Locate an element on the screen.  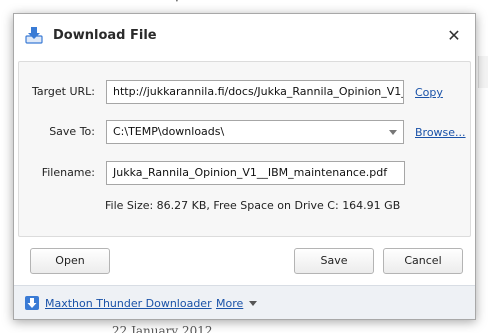
close-icon: ✕ is located at coordinates (454, 35).